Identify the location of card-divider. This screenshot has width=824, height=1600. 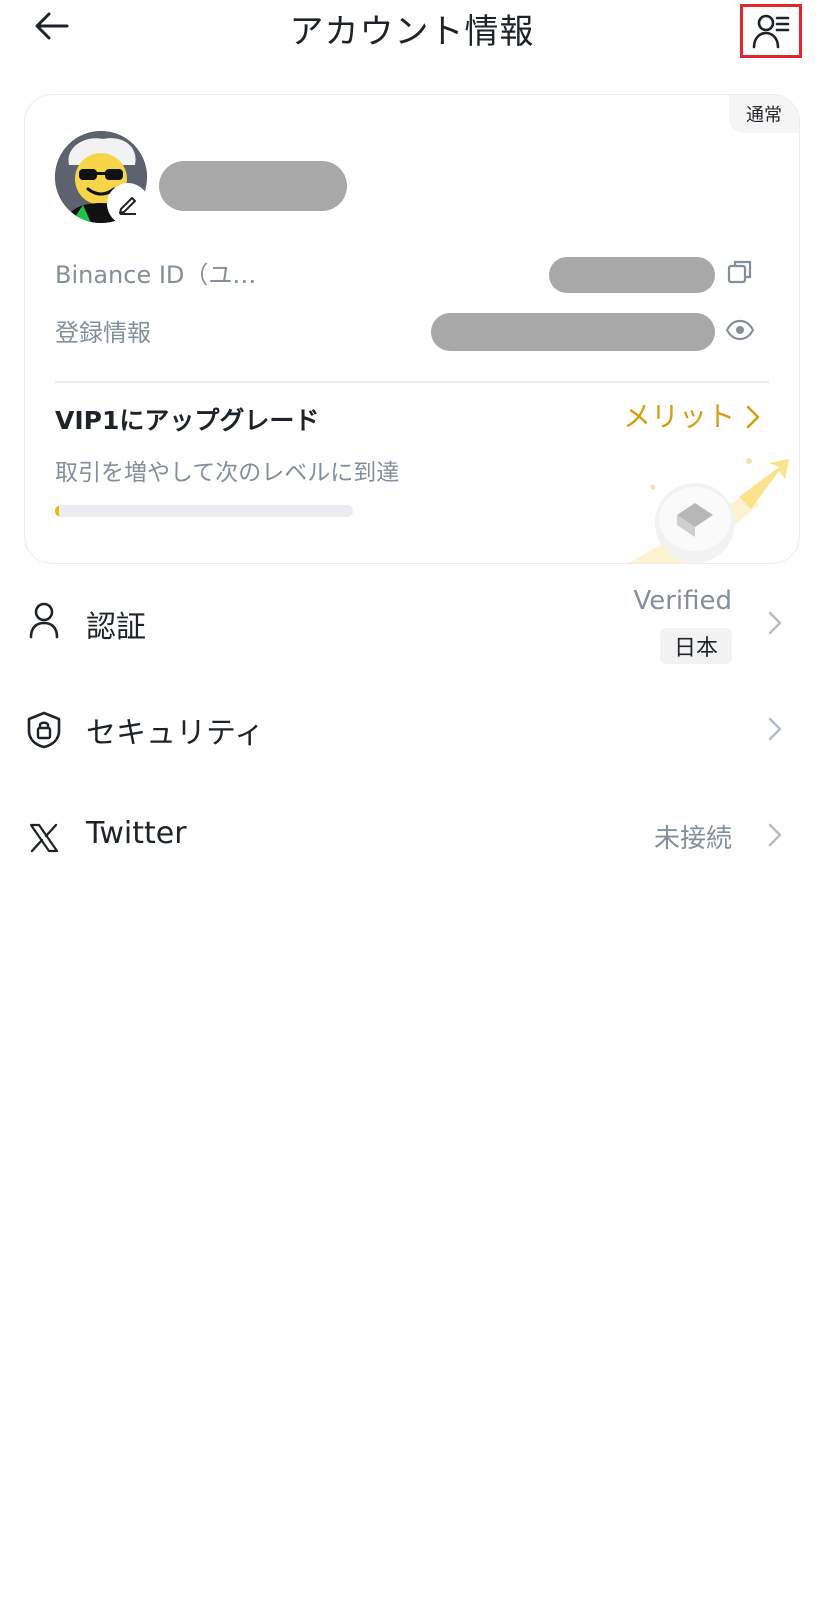
(412, 382).